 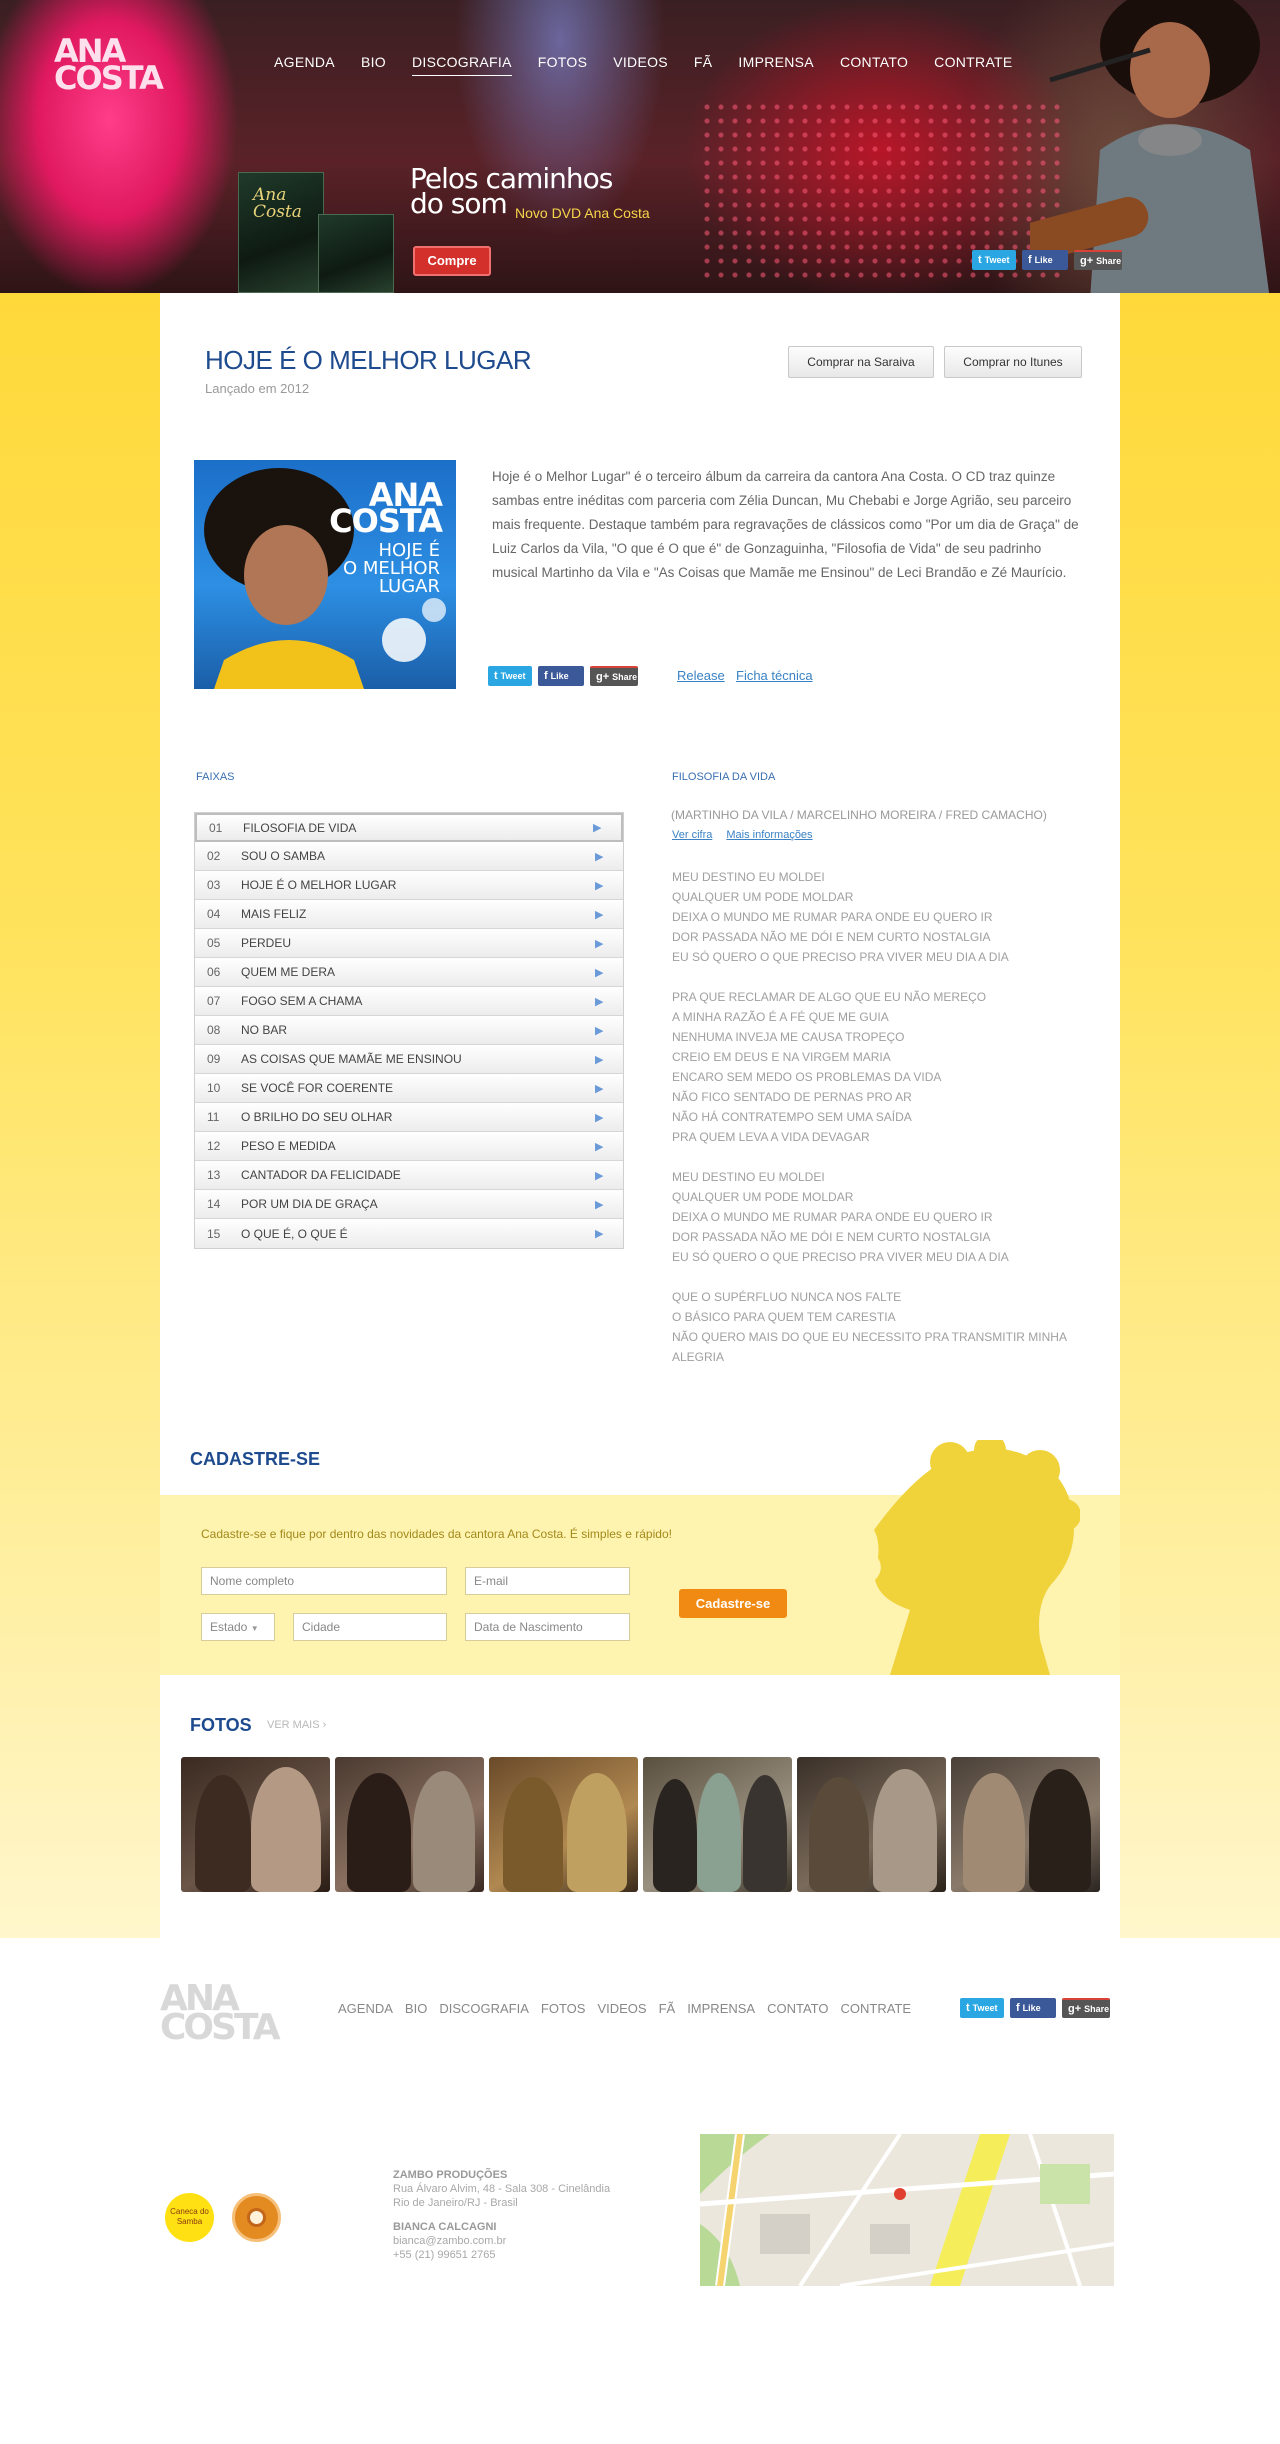 What do you see at coordinates (562, 65) in the screenshot?
I see `nav-fotos: FOTOS` at bounding box center [562, 65].